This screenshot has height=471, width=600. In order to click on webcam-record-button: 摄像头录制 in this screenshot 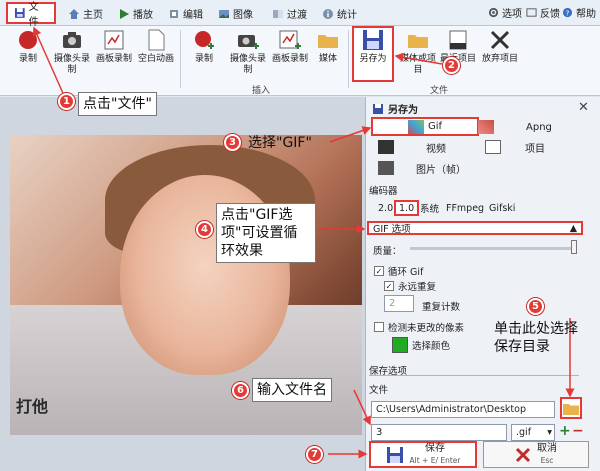, I will do `click(72, 54)`.